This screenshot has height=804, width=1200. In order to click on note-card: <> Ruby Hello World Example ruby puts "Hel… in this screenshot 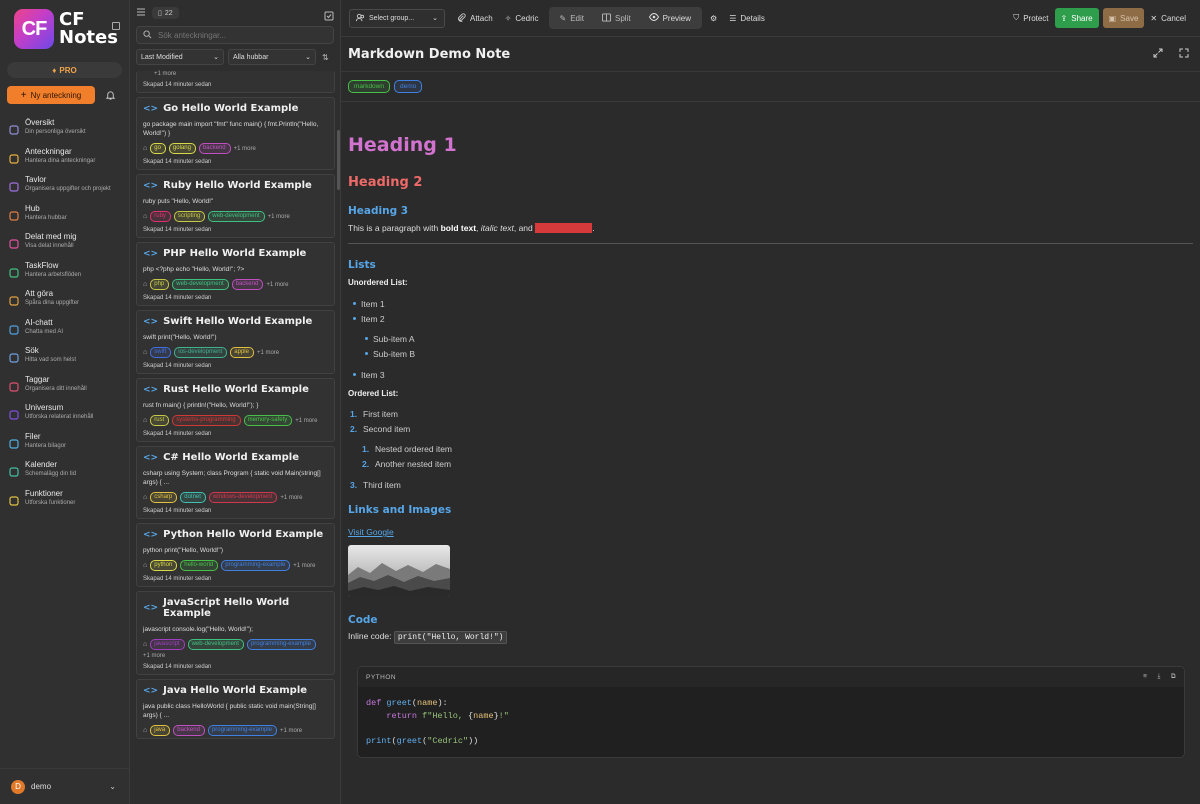, I will do `click(235, 206)`.